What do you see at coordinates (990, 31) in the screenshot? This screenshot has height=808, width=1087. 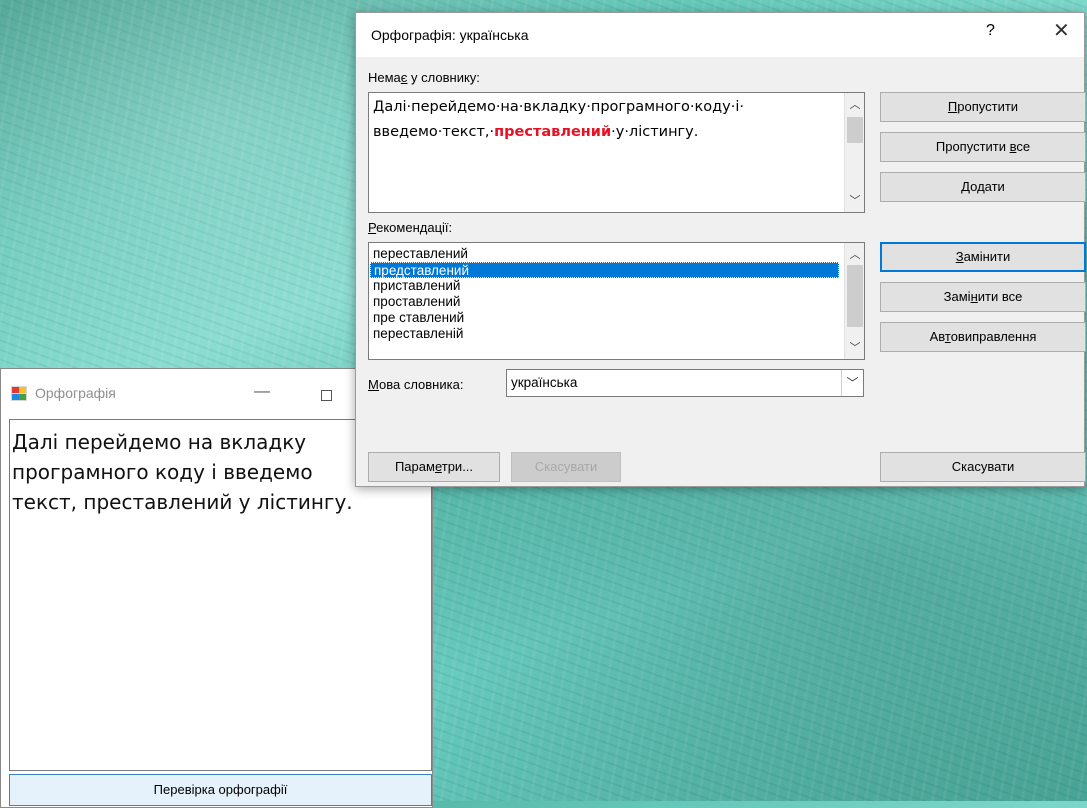 I see `help-button: ?` at bounding box center [990, 31].